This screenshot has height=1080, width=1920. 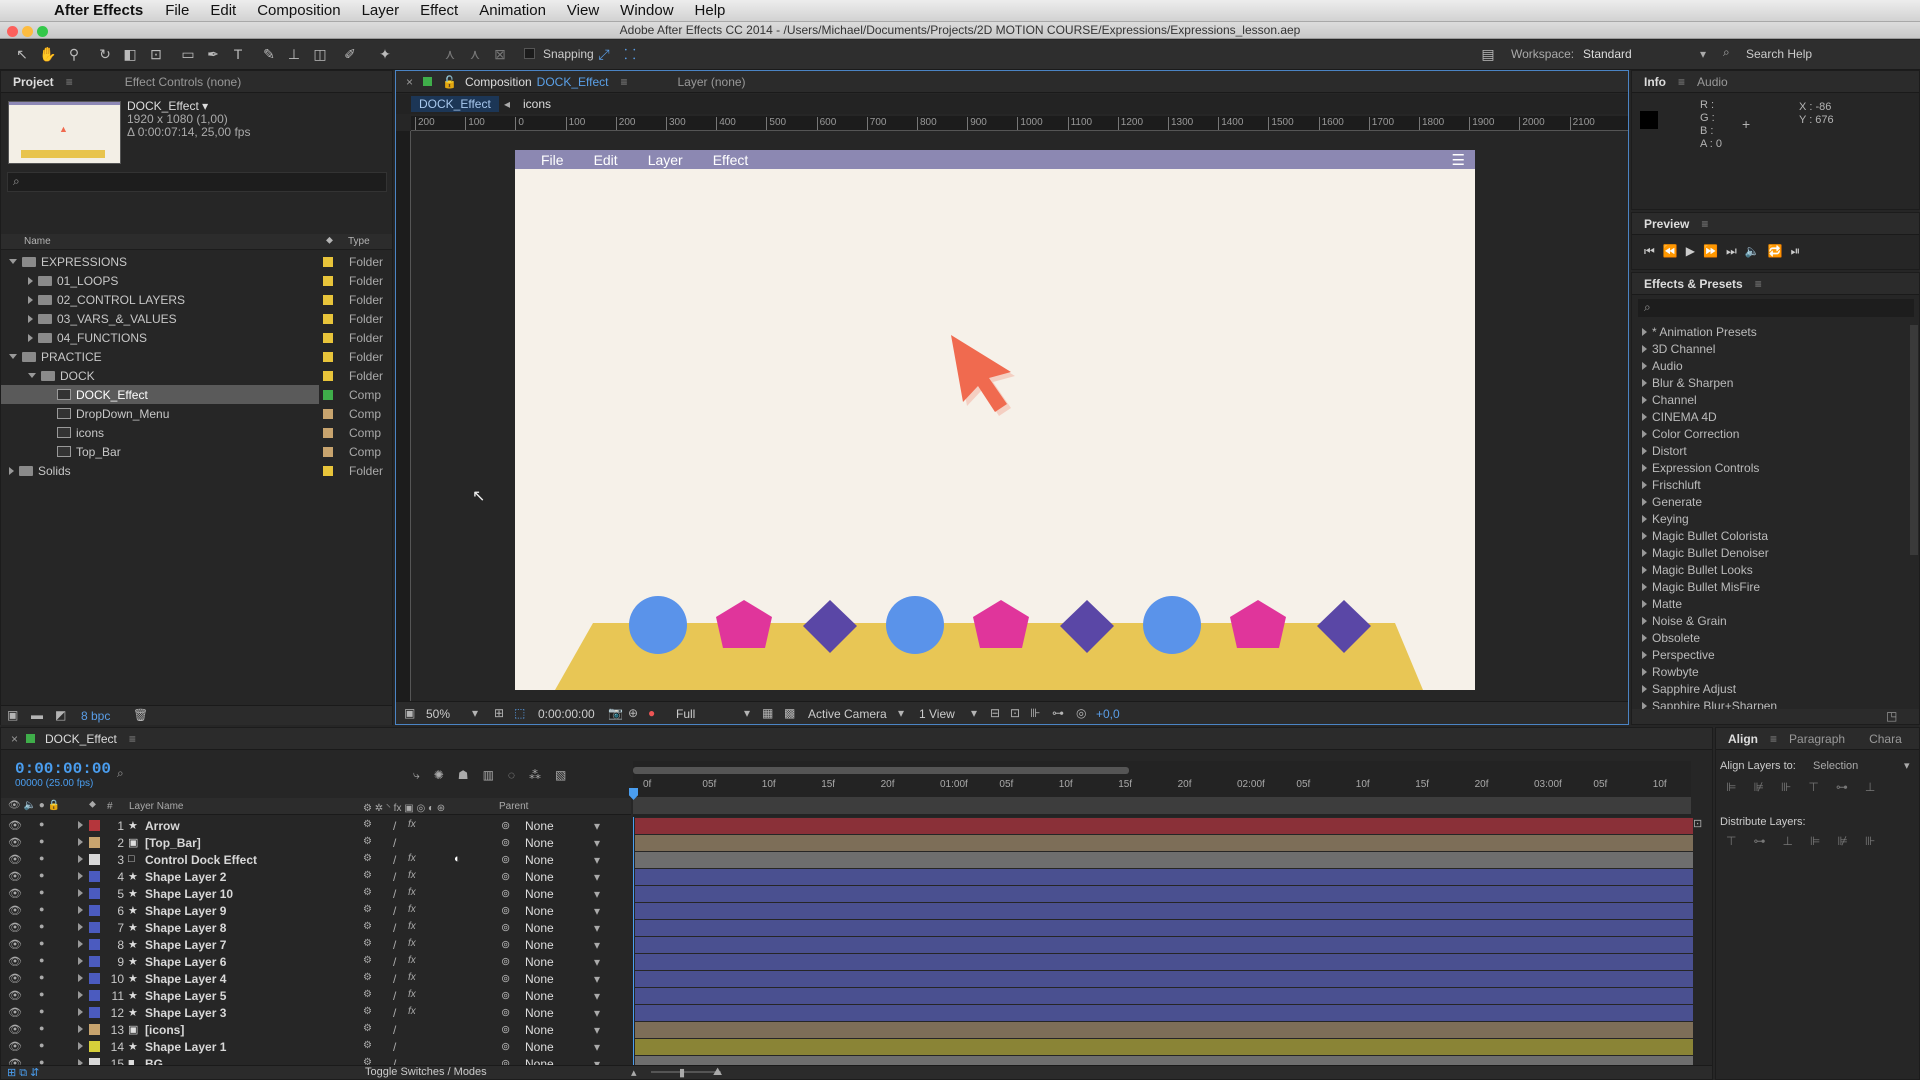 What do you see at coordinates (1772, 418) in the screenshot?
I see `effect-category: CINEMA 4D` at bounding box center [1772, 418].